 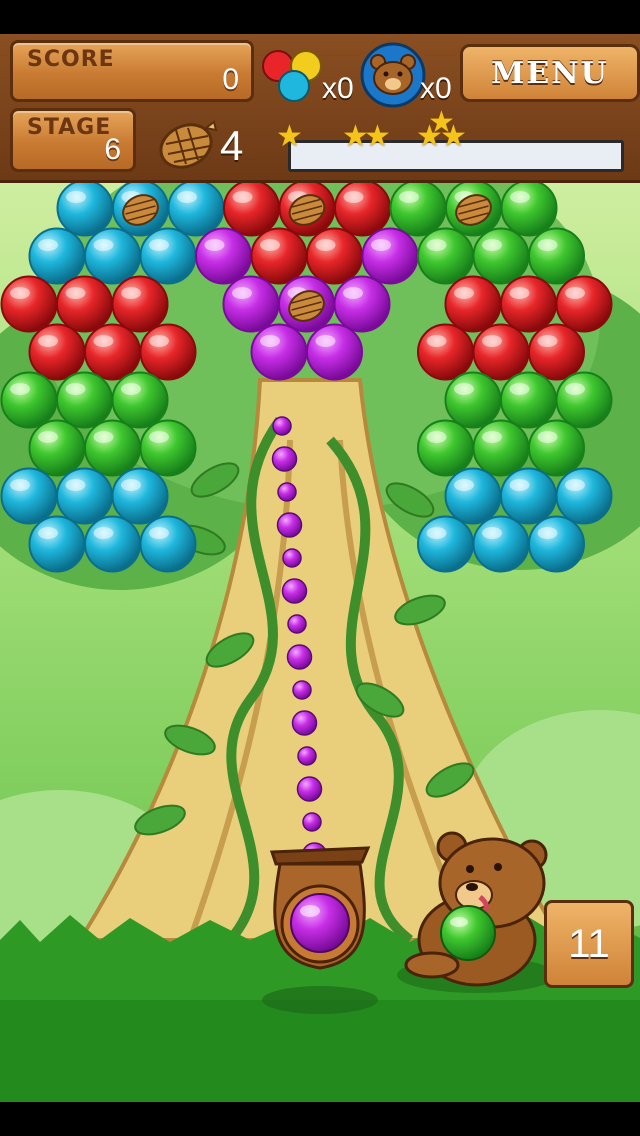 What do you see at coordinates (292, 76) in the screenshot?
I see `bubbles-icon` at bounding box center [292, 76].